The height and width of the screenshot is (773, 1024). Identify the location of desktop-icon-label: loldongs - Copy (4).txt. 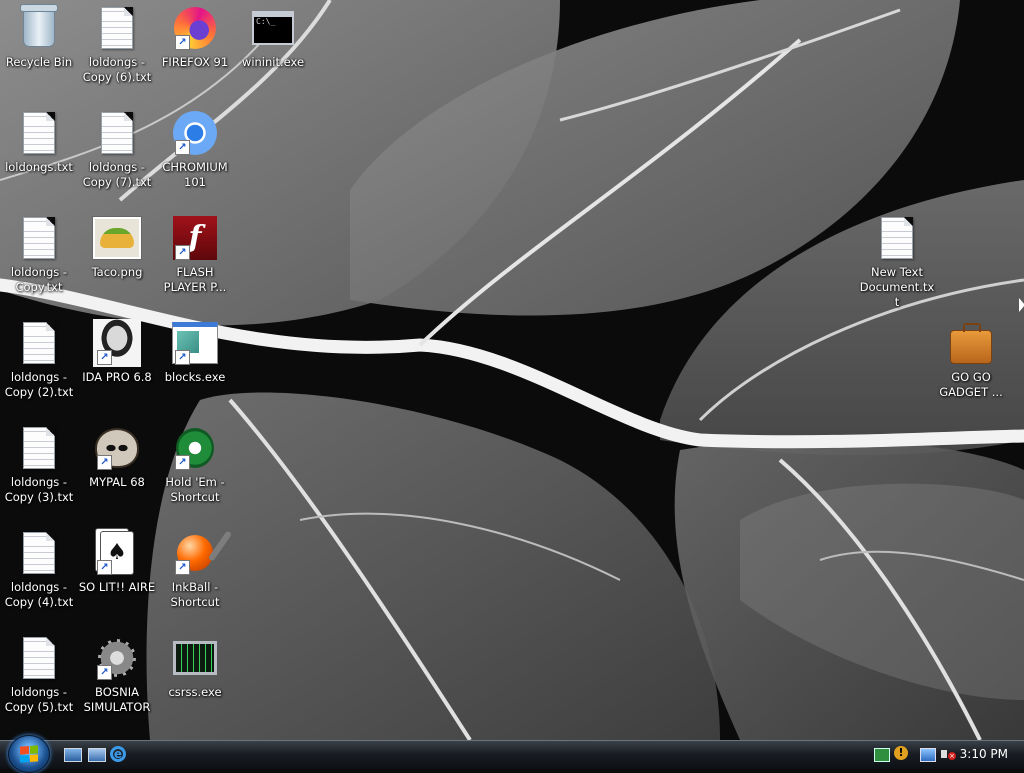
(39, 594).